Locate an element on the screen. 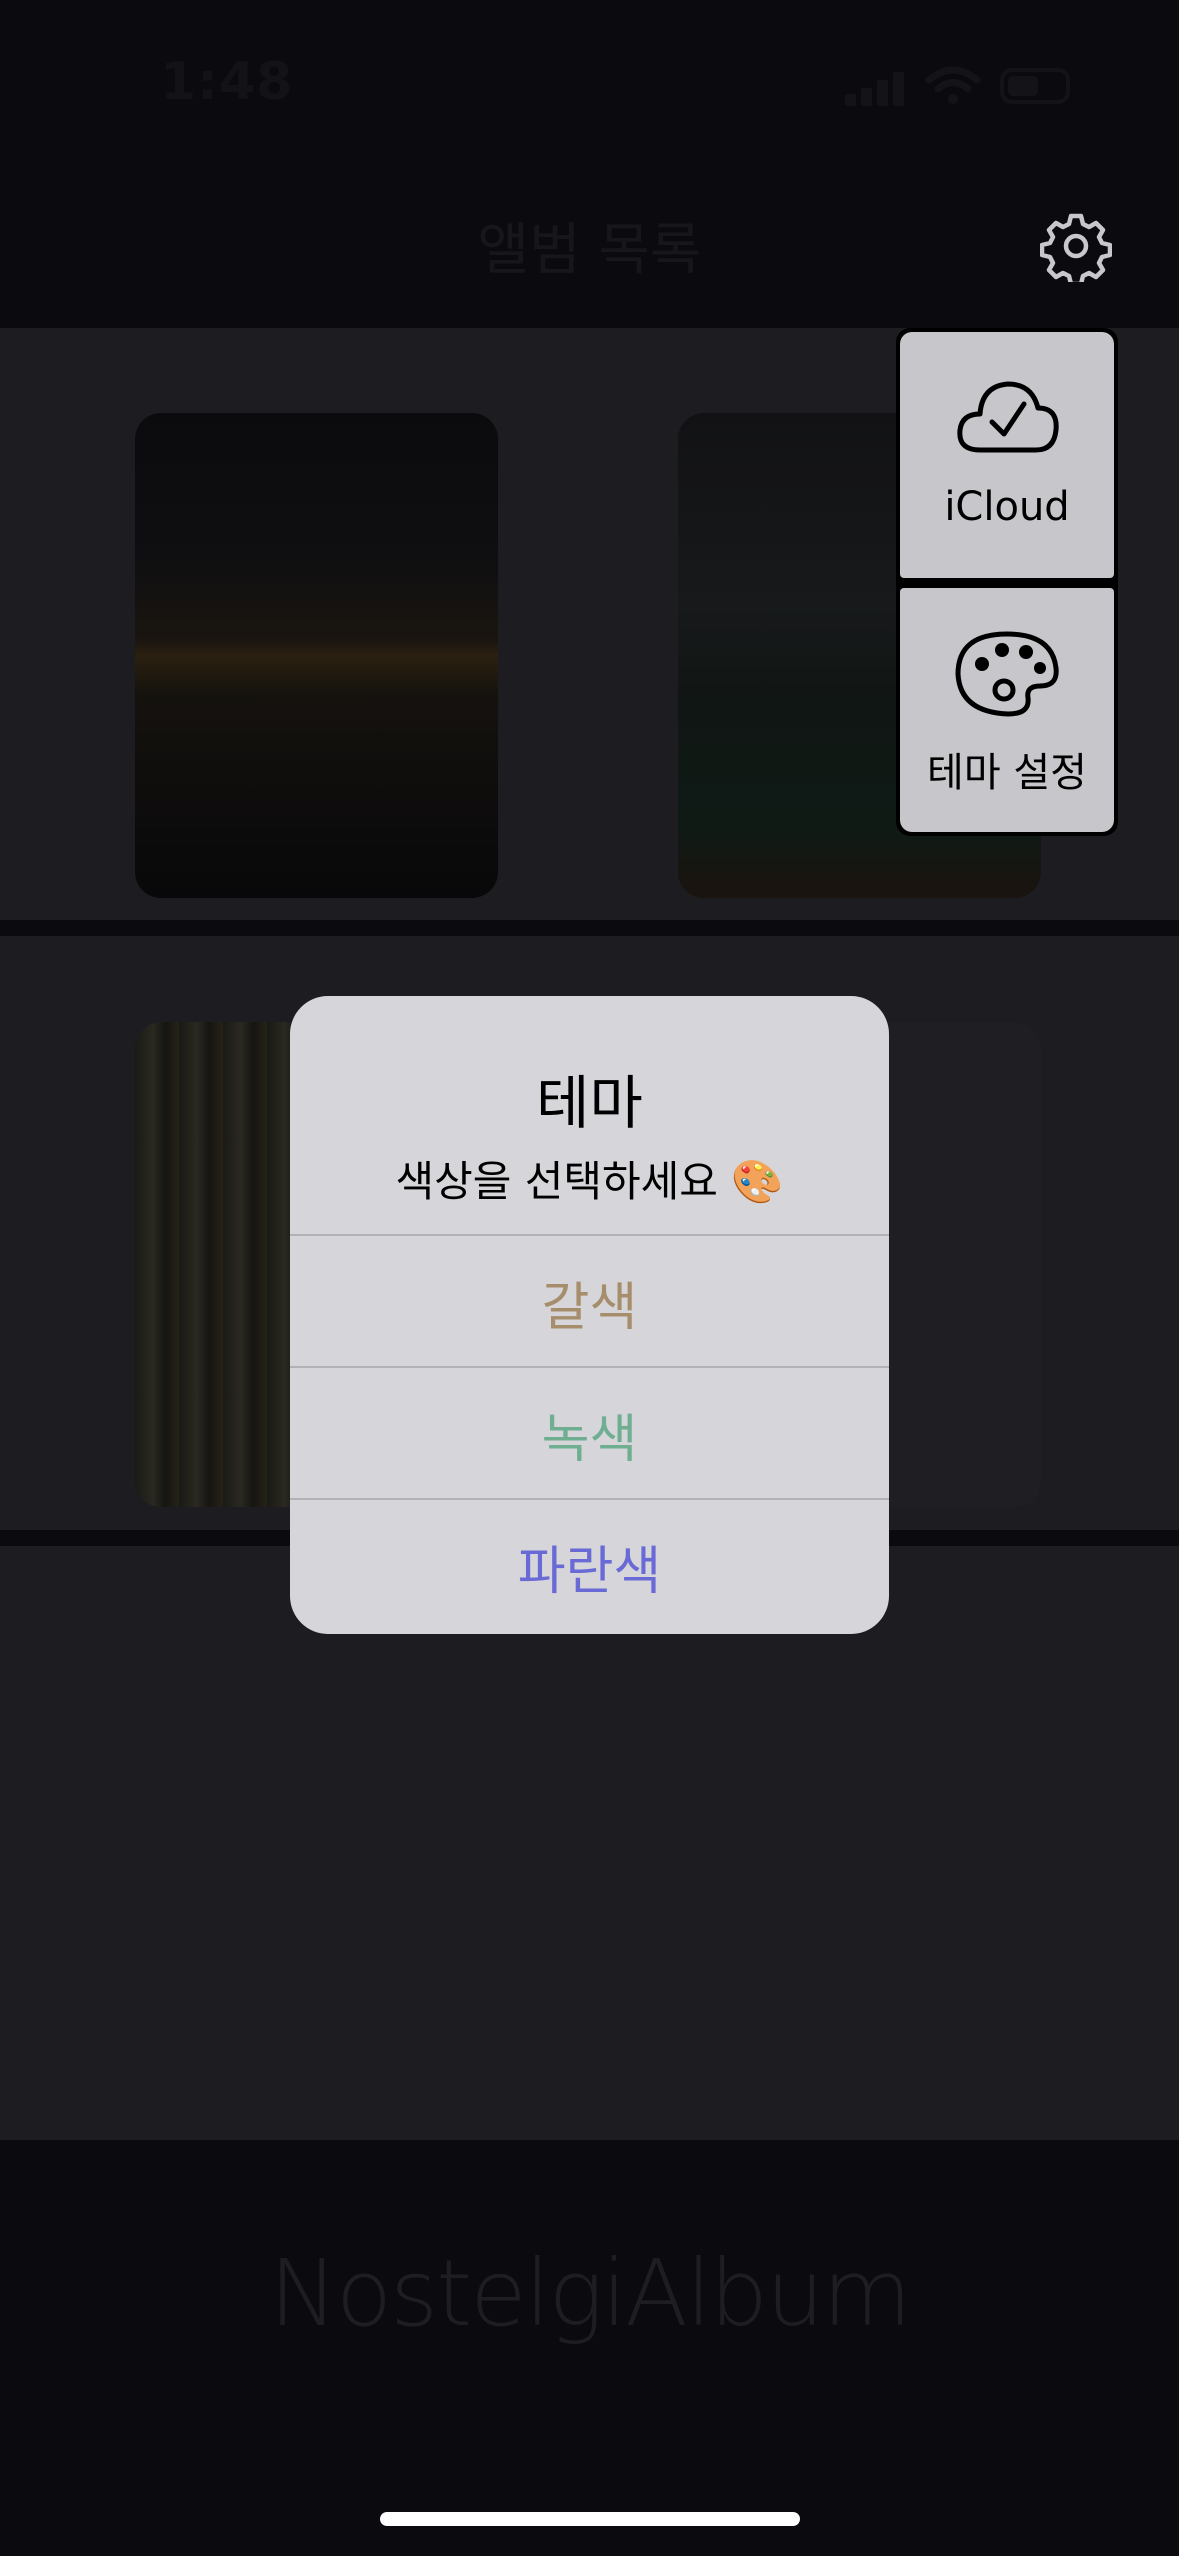 The width and height of the screenshot is (1179, 2556). page-title: 앨범 목록 is located at coordinates (589, 250).